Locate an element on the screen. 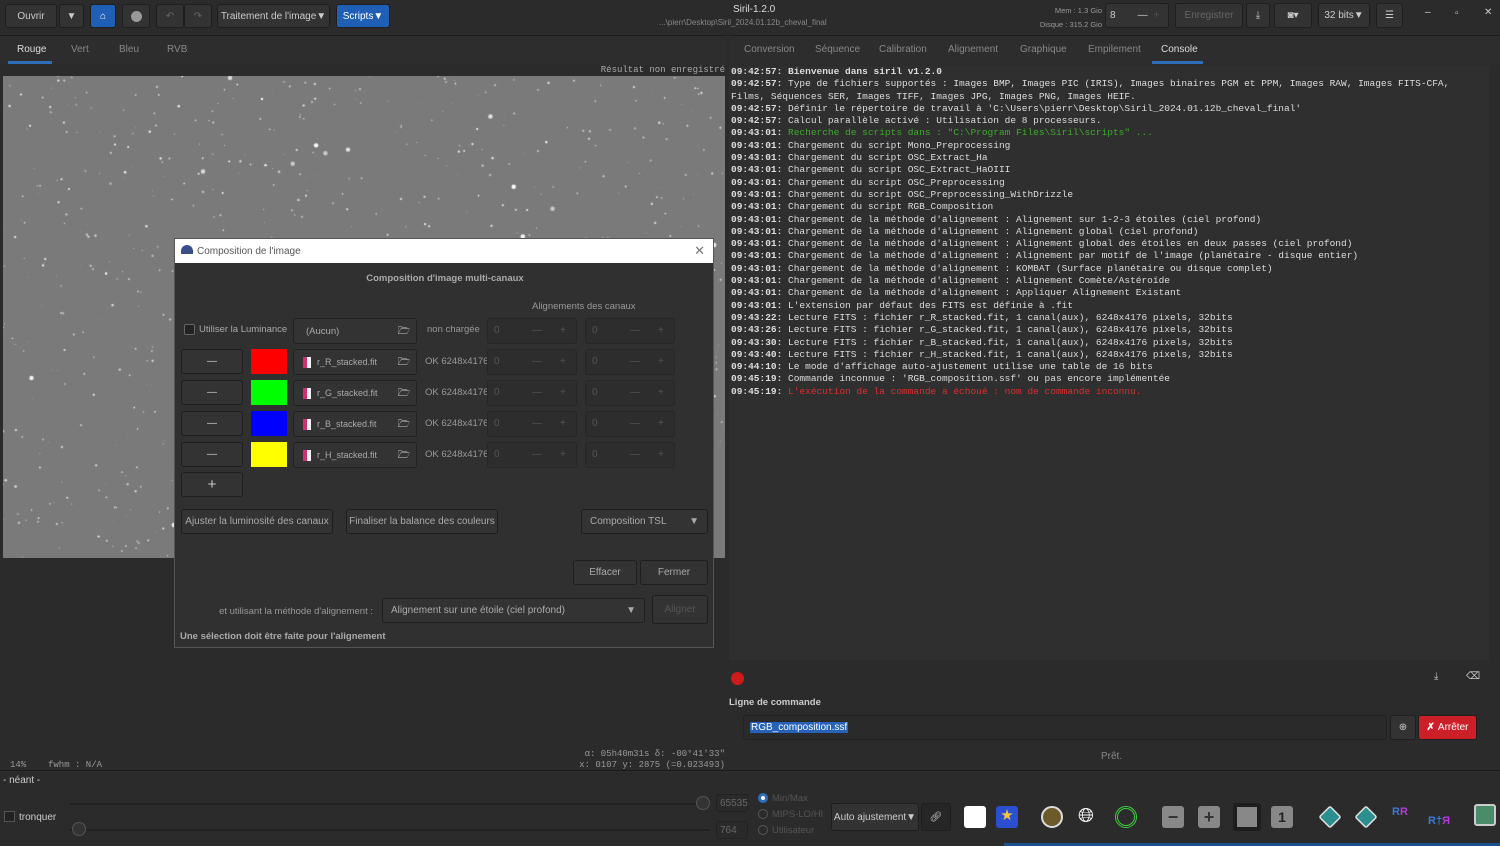  close-window-button: ✕ is located at coordinates (1488, 12).